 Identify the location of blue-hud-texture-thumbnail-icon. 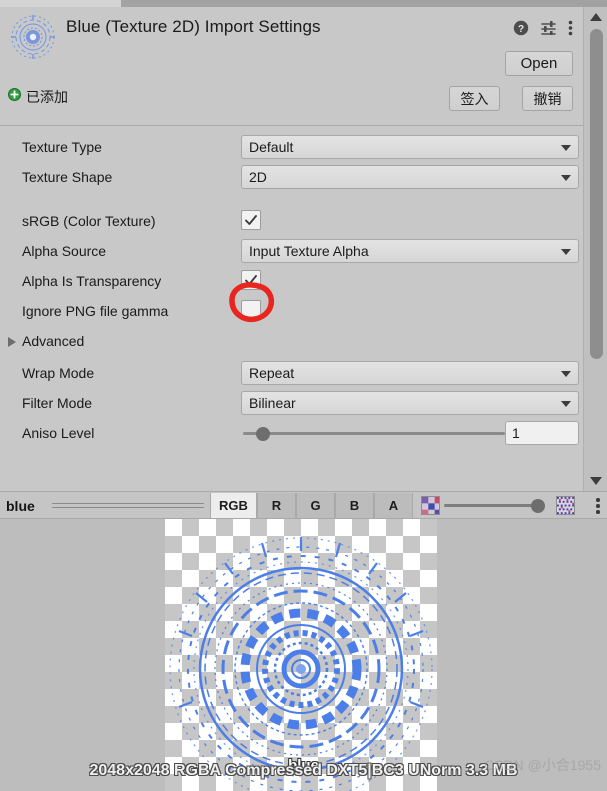
(33, 37).